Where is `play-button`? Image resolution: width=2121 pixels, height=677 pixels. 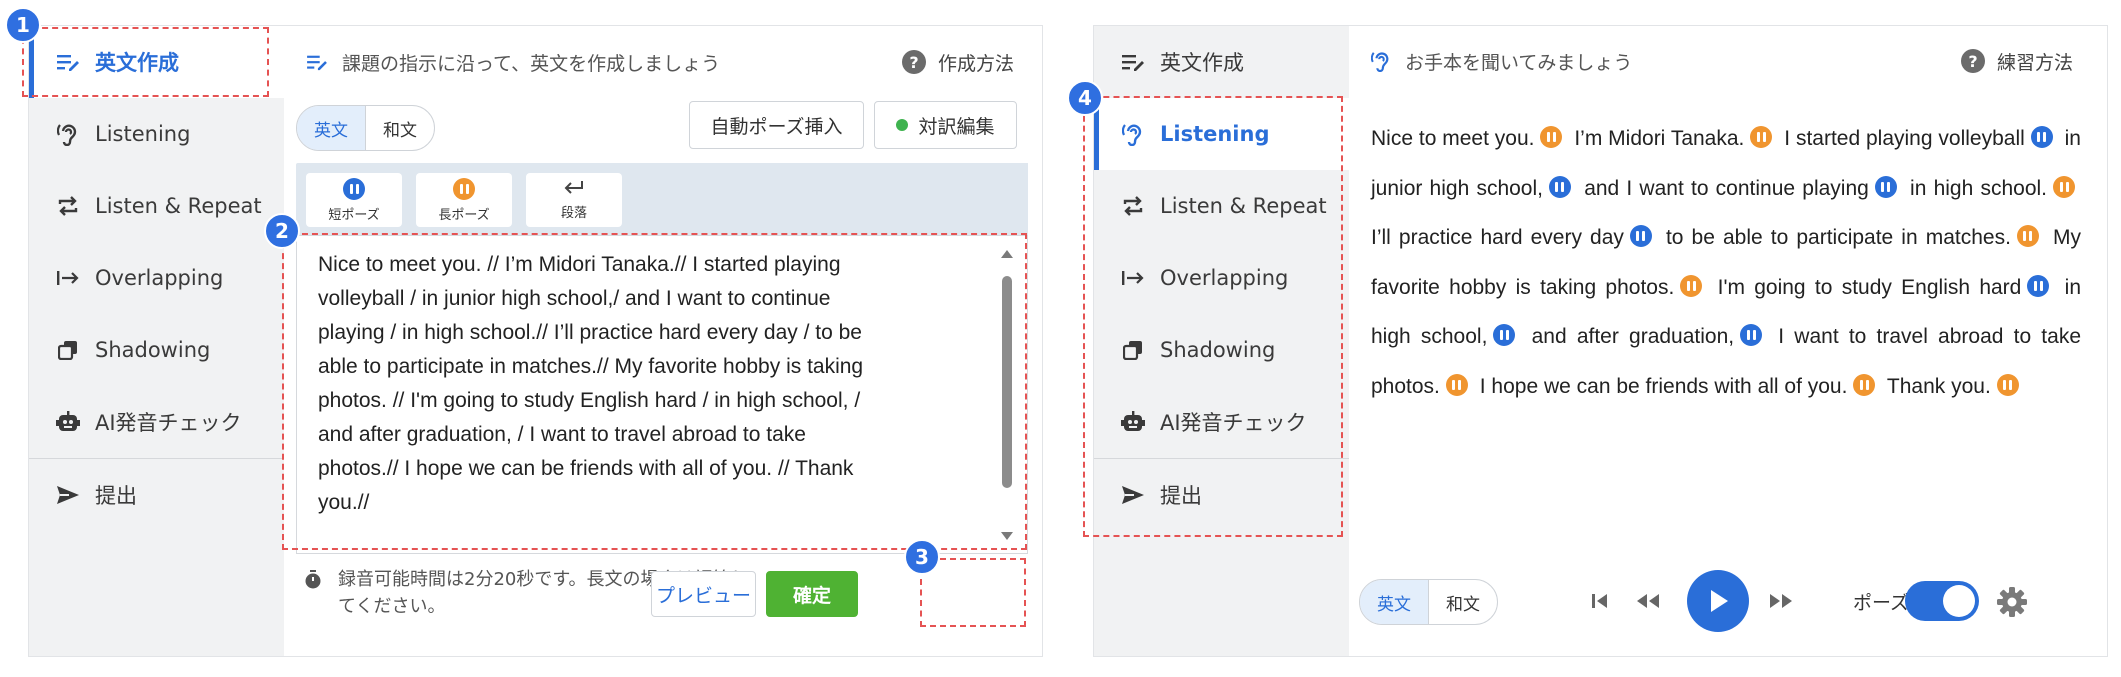
play-button is located at coordinates (1718, 601).